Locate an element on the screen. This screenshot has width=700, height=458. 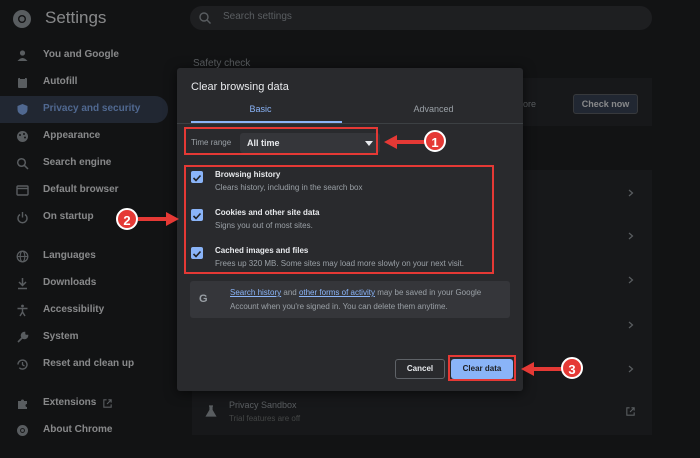
other-activity-link: other forms of activity is located at coordinates (337, 292).